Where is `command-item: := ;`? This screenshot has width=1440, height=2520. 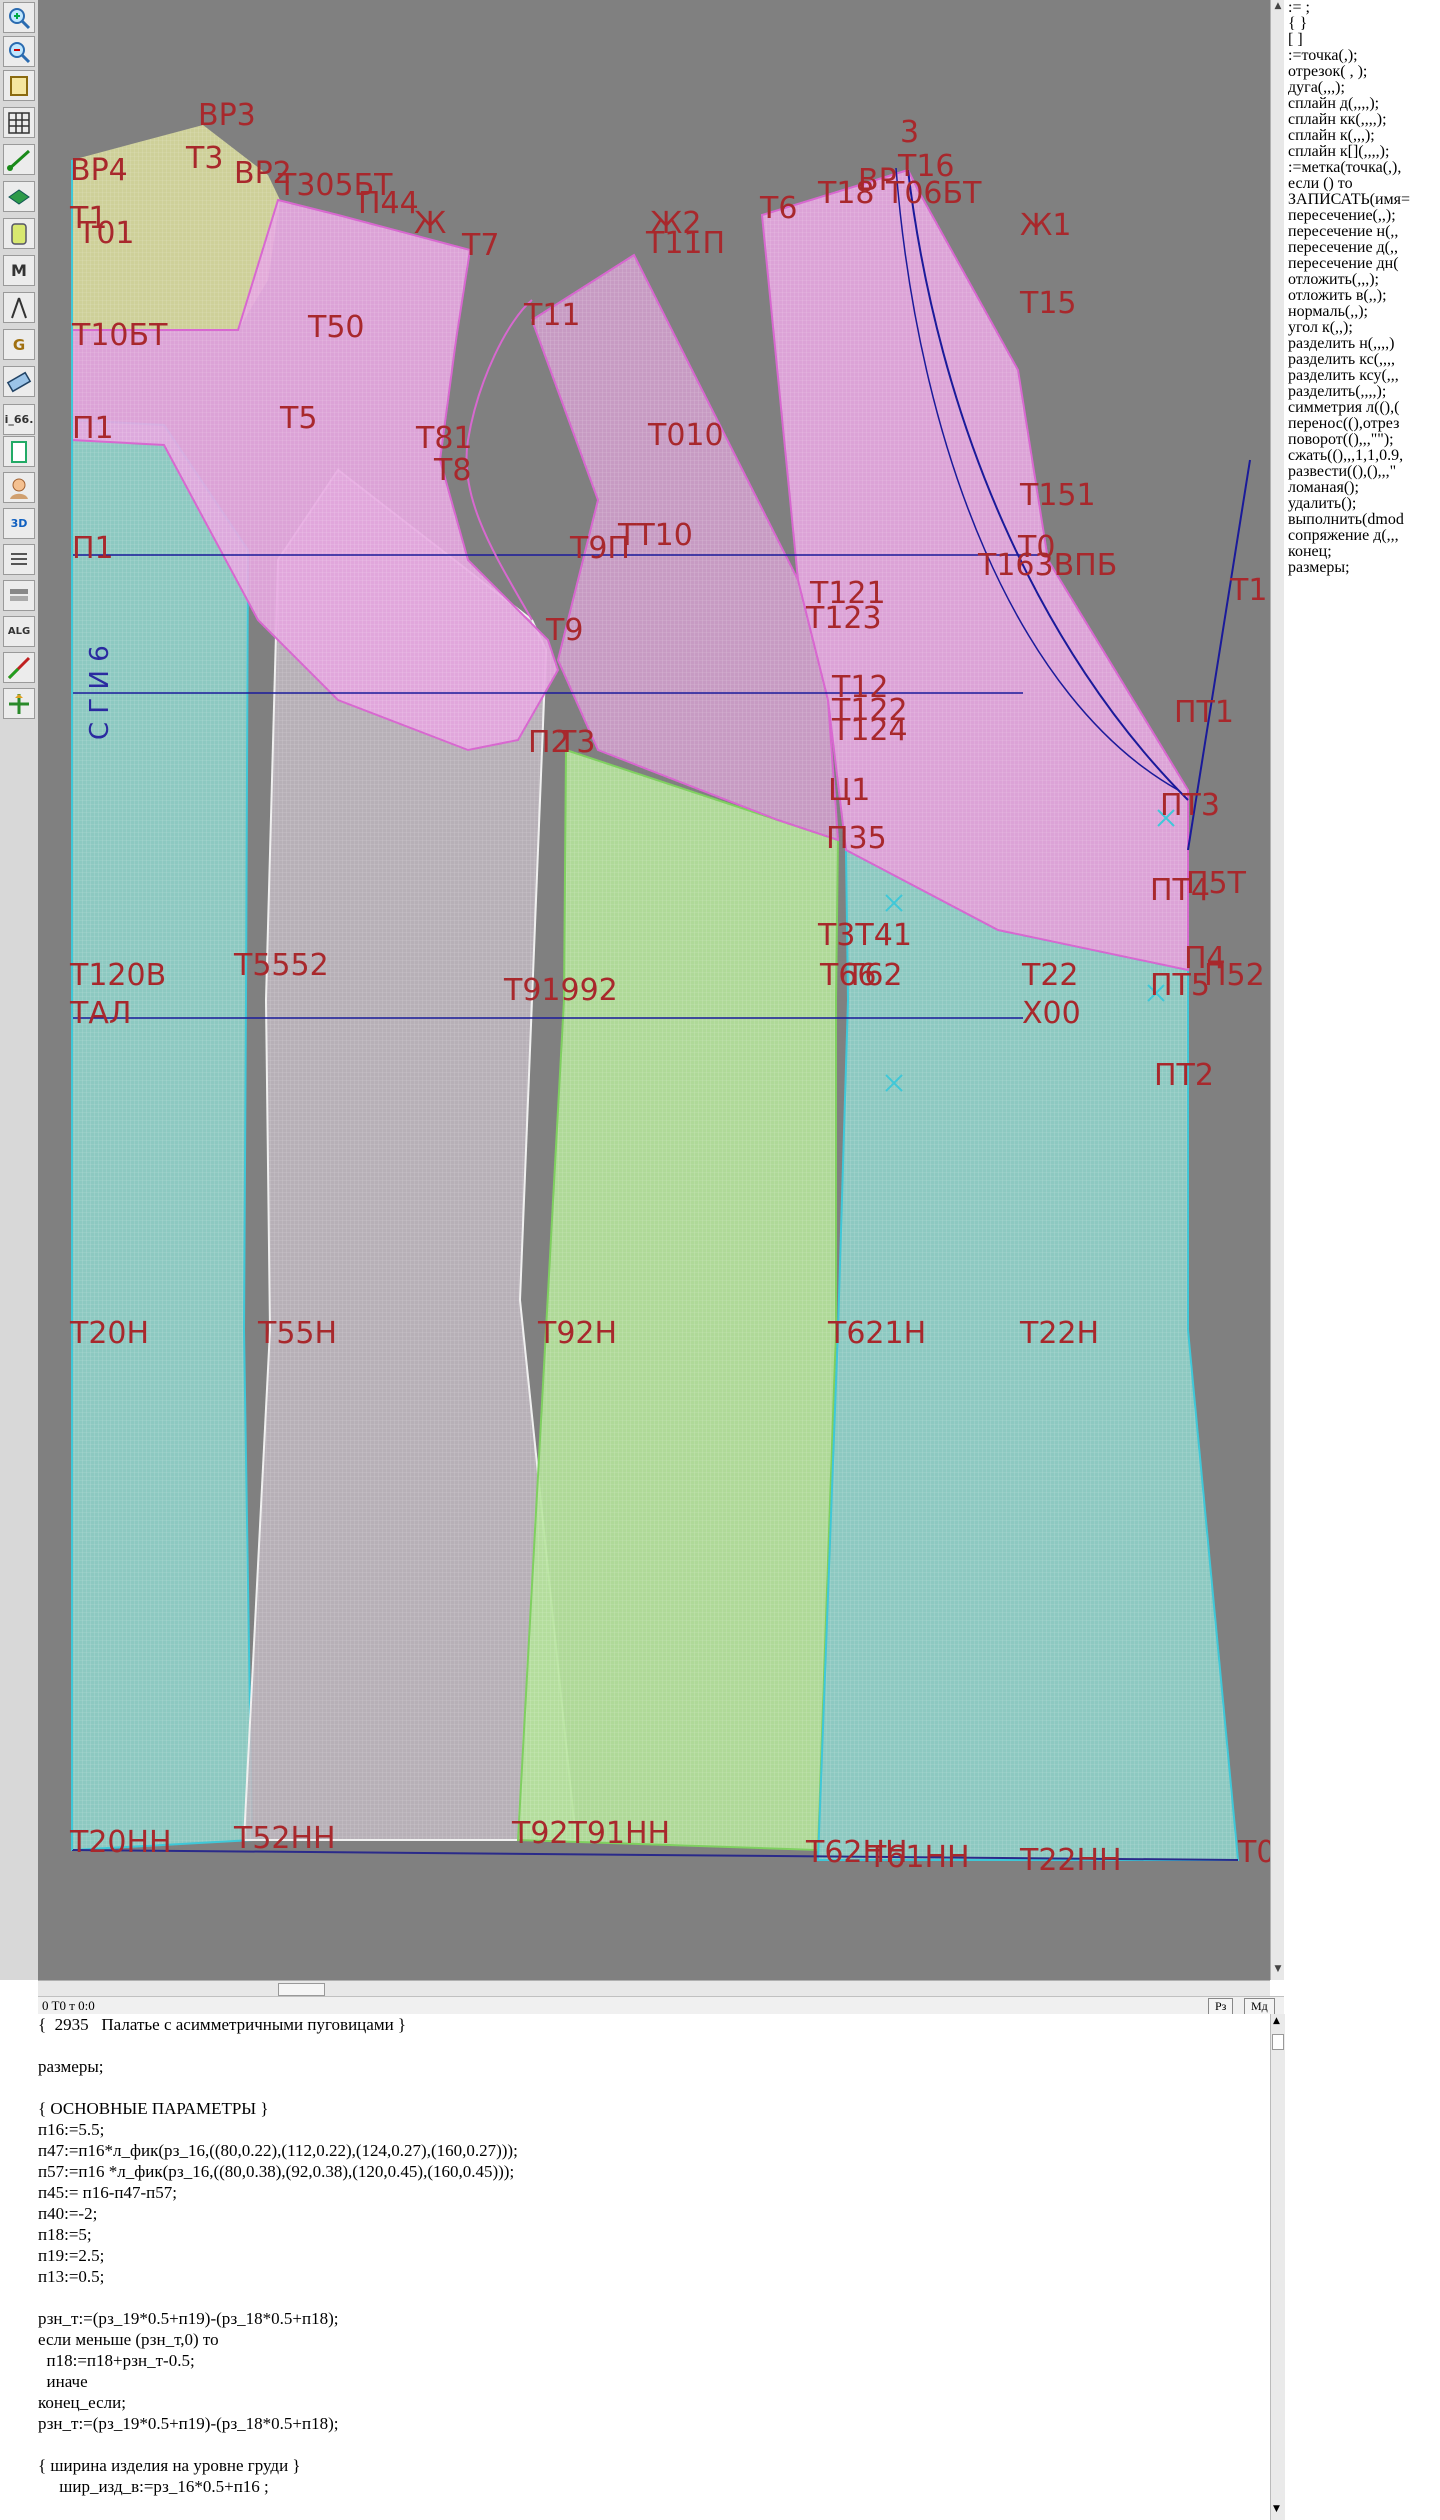 command-item: := ; is located at coordinates (1362, 8).